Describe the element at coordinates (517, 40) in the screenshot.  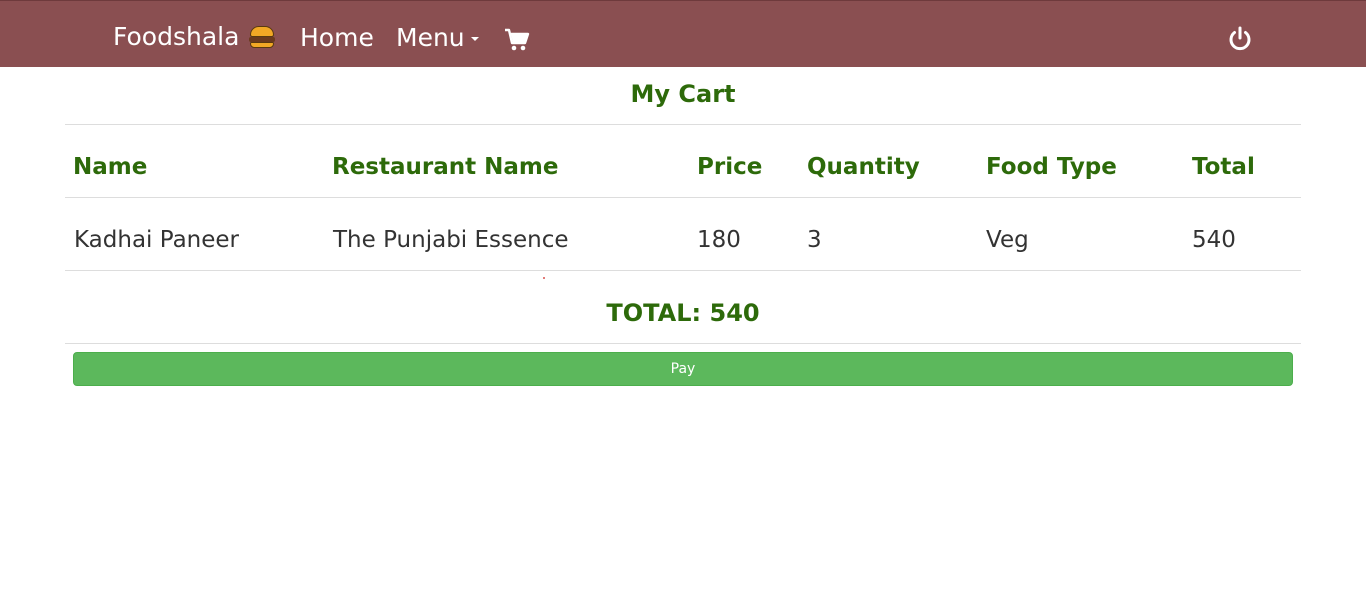
I see `shopping-cart-icon` at that location.